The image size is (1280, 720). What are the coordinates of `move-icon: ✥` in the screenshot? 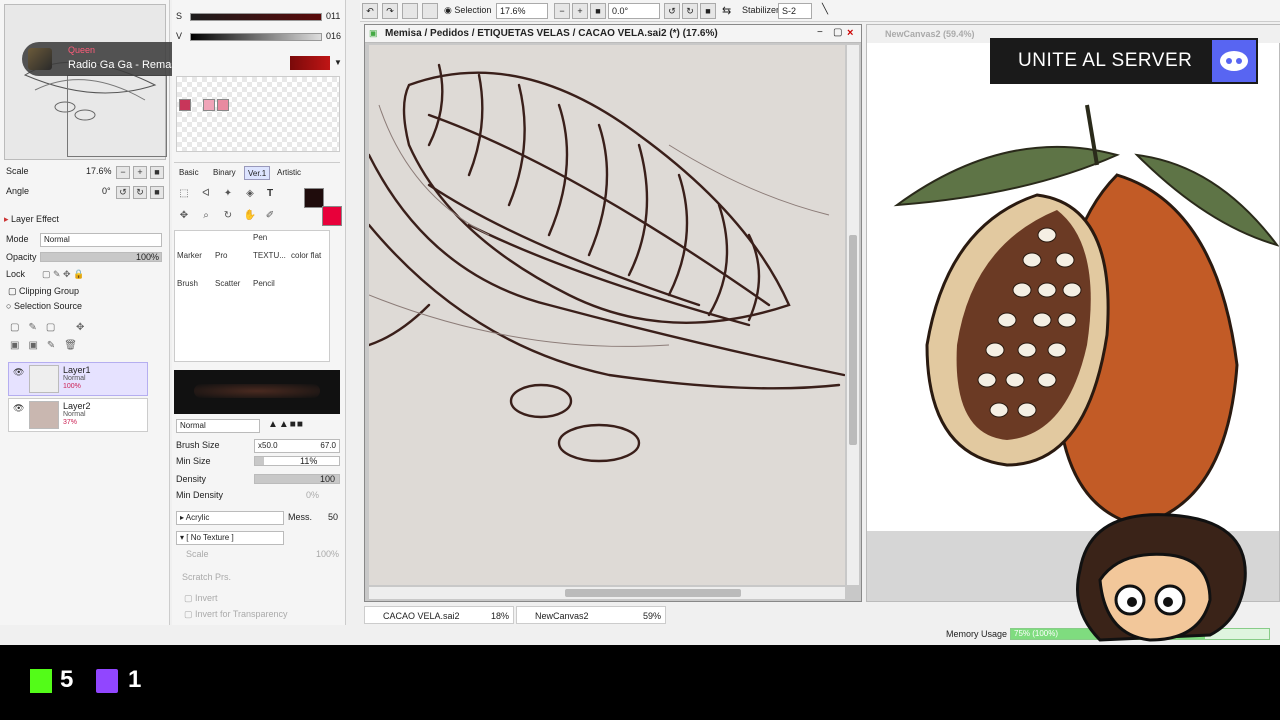 It's located at (184, 216).